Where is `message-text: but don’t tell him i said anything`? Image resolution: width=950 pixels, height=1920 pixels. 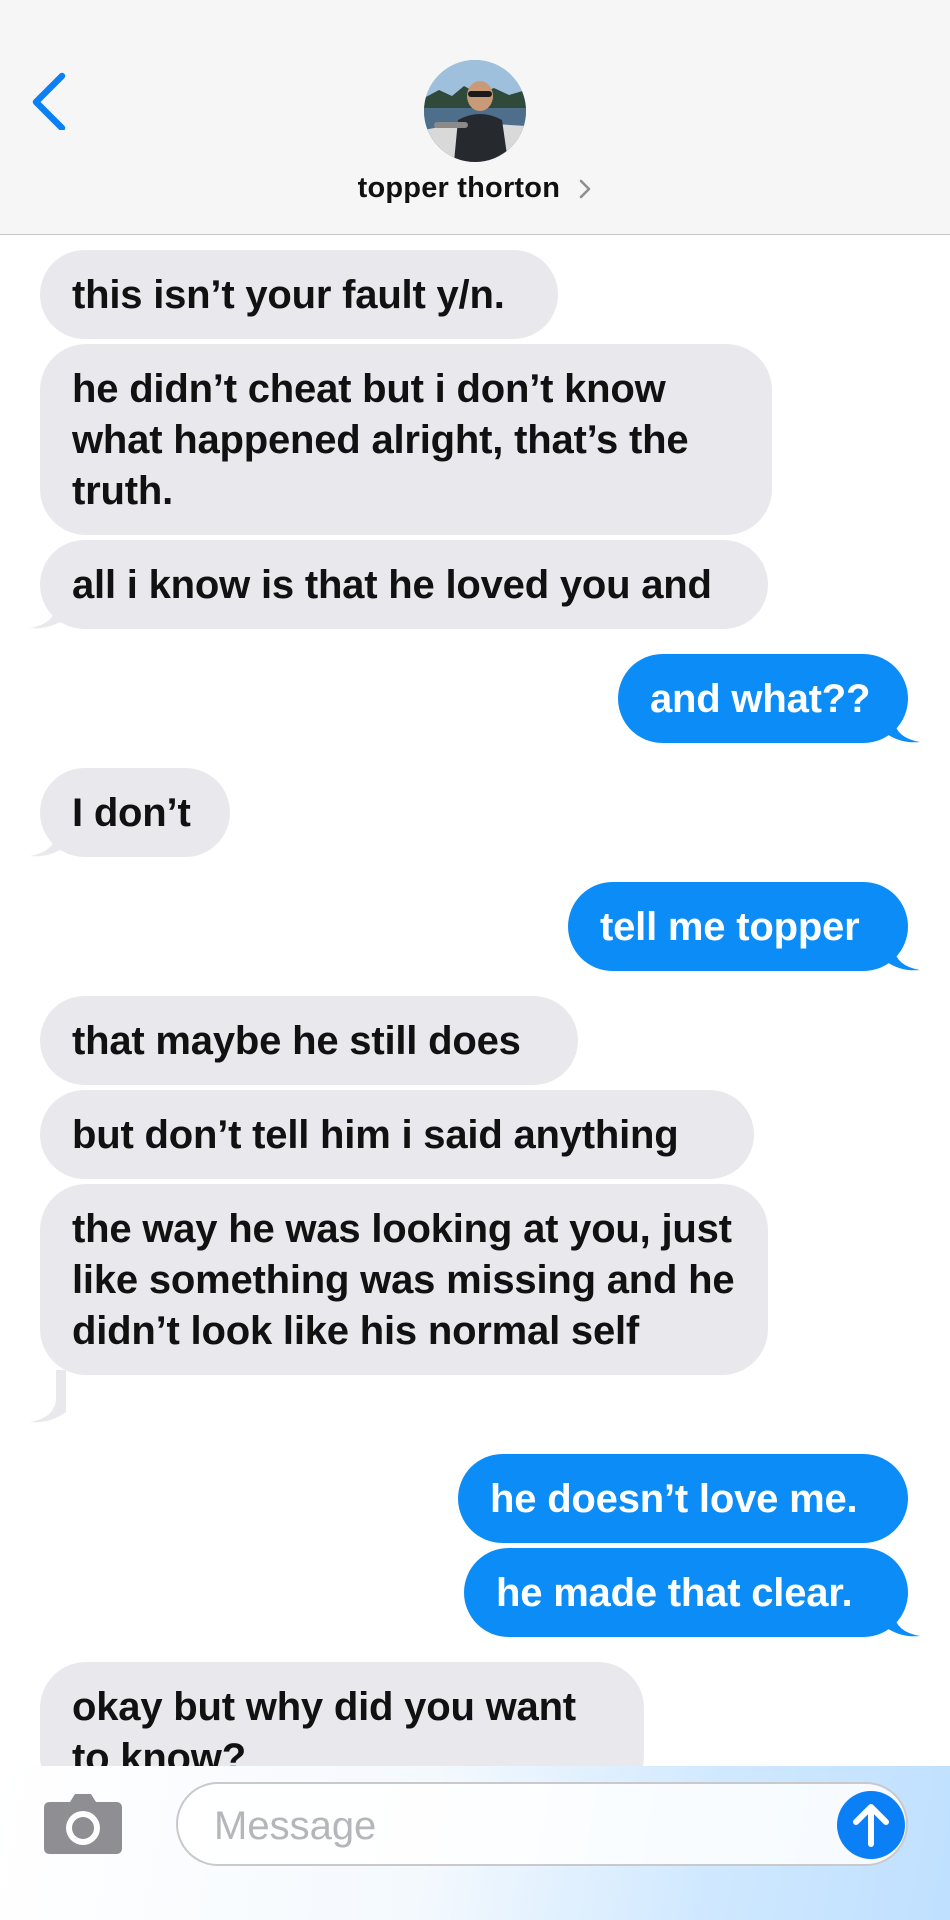 message-text: but don’t tell him i said anything is located at coordinates (375, 1135).